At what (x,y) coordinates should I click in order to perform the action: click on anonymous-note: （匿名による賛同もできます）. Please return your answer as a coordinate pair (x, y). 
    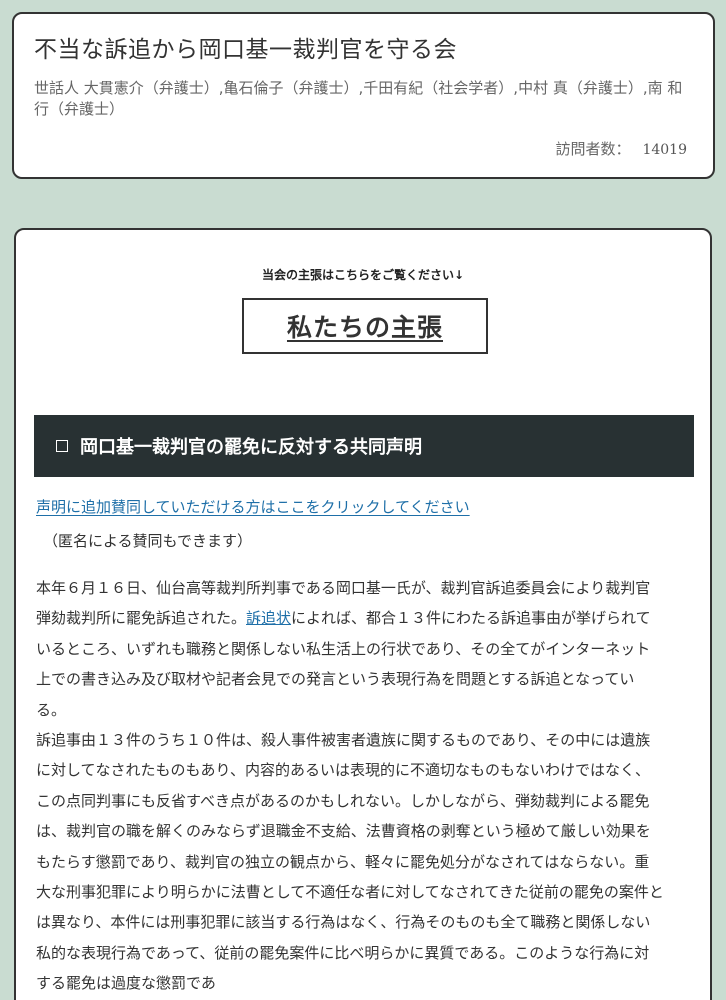
    Looking at the image, I should click on (147, 541).